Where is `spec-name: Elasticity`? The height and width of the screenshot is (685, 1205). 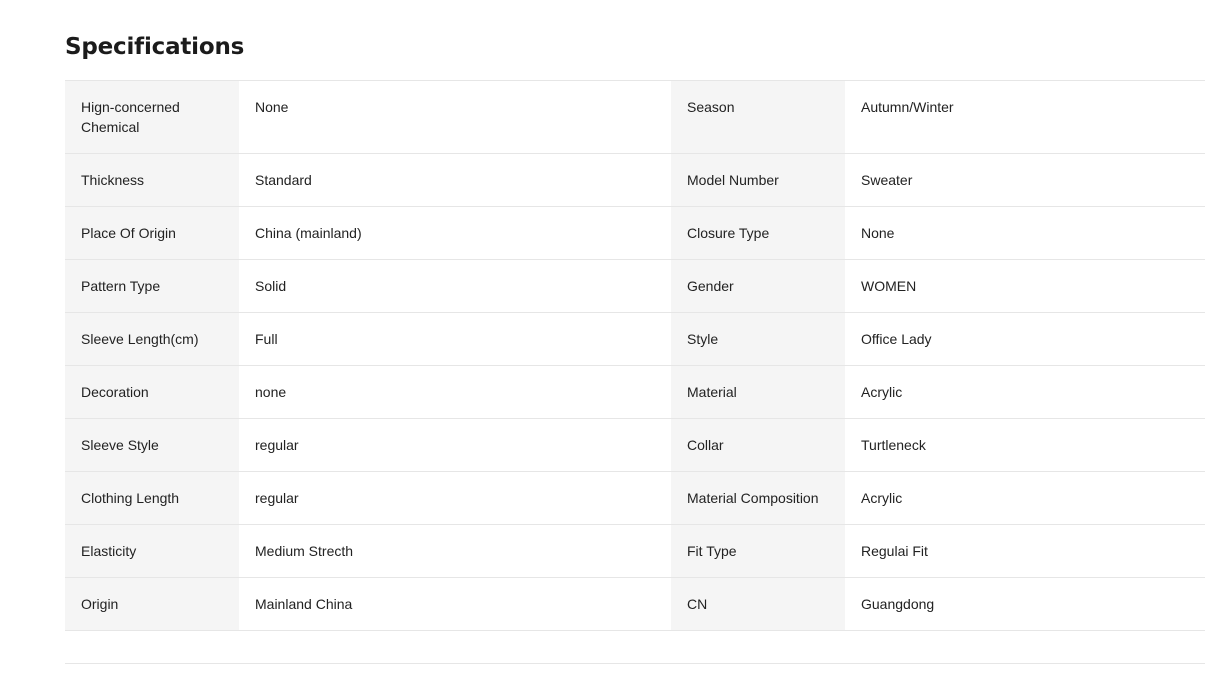
spec-name: Elasticity is located at coordinates (152, 551).